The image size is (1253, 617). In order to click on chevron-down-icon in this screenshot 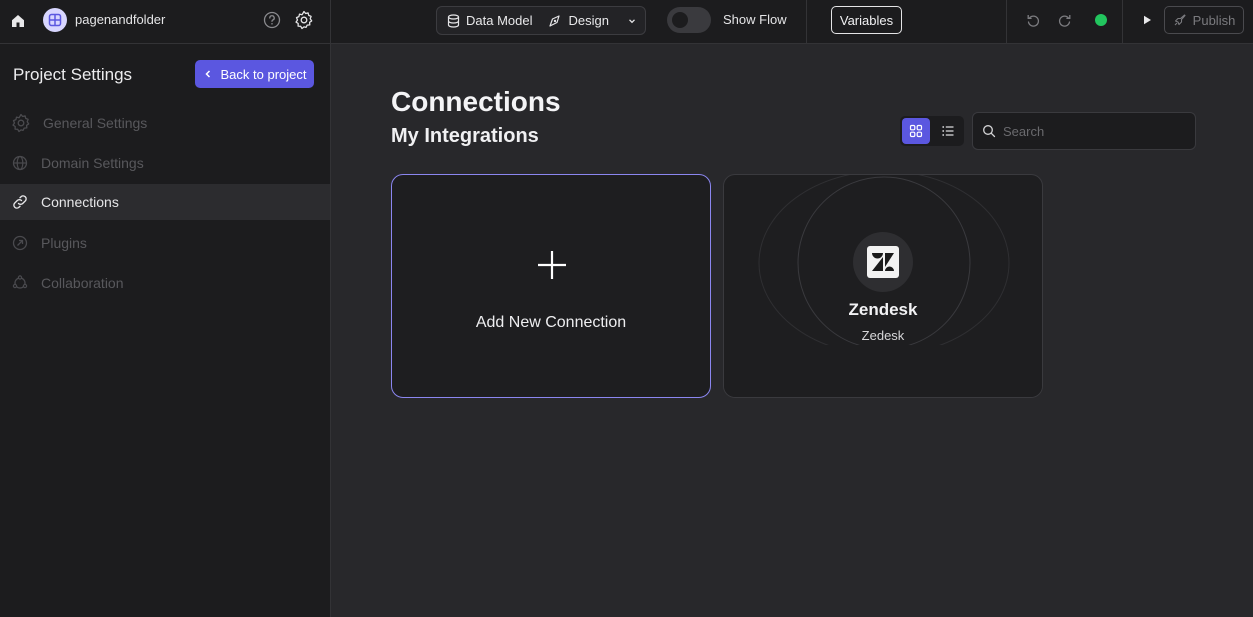, I will do `click(631, 20)`.